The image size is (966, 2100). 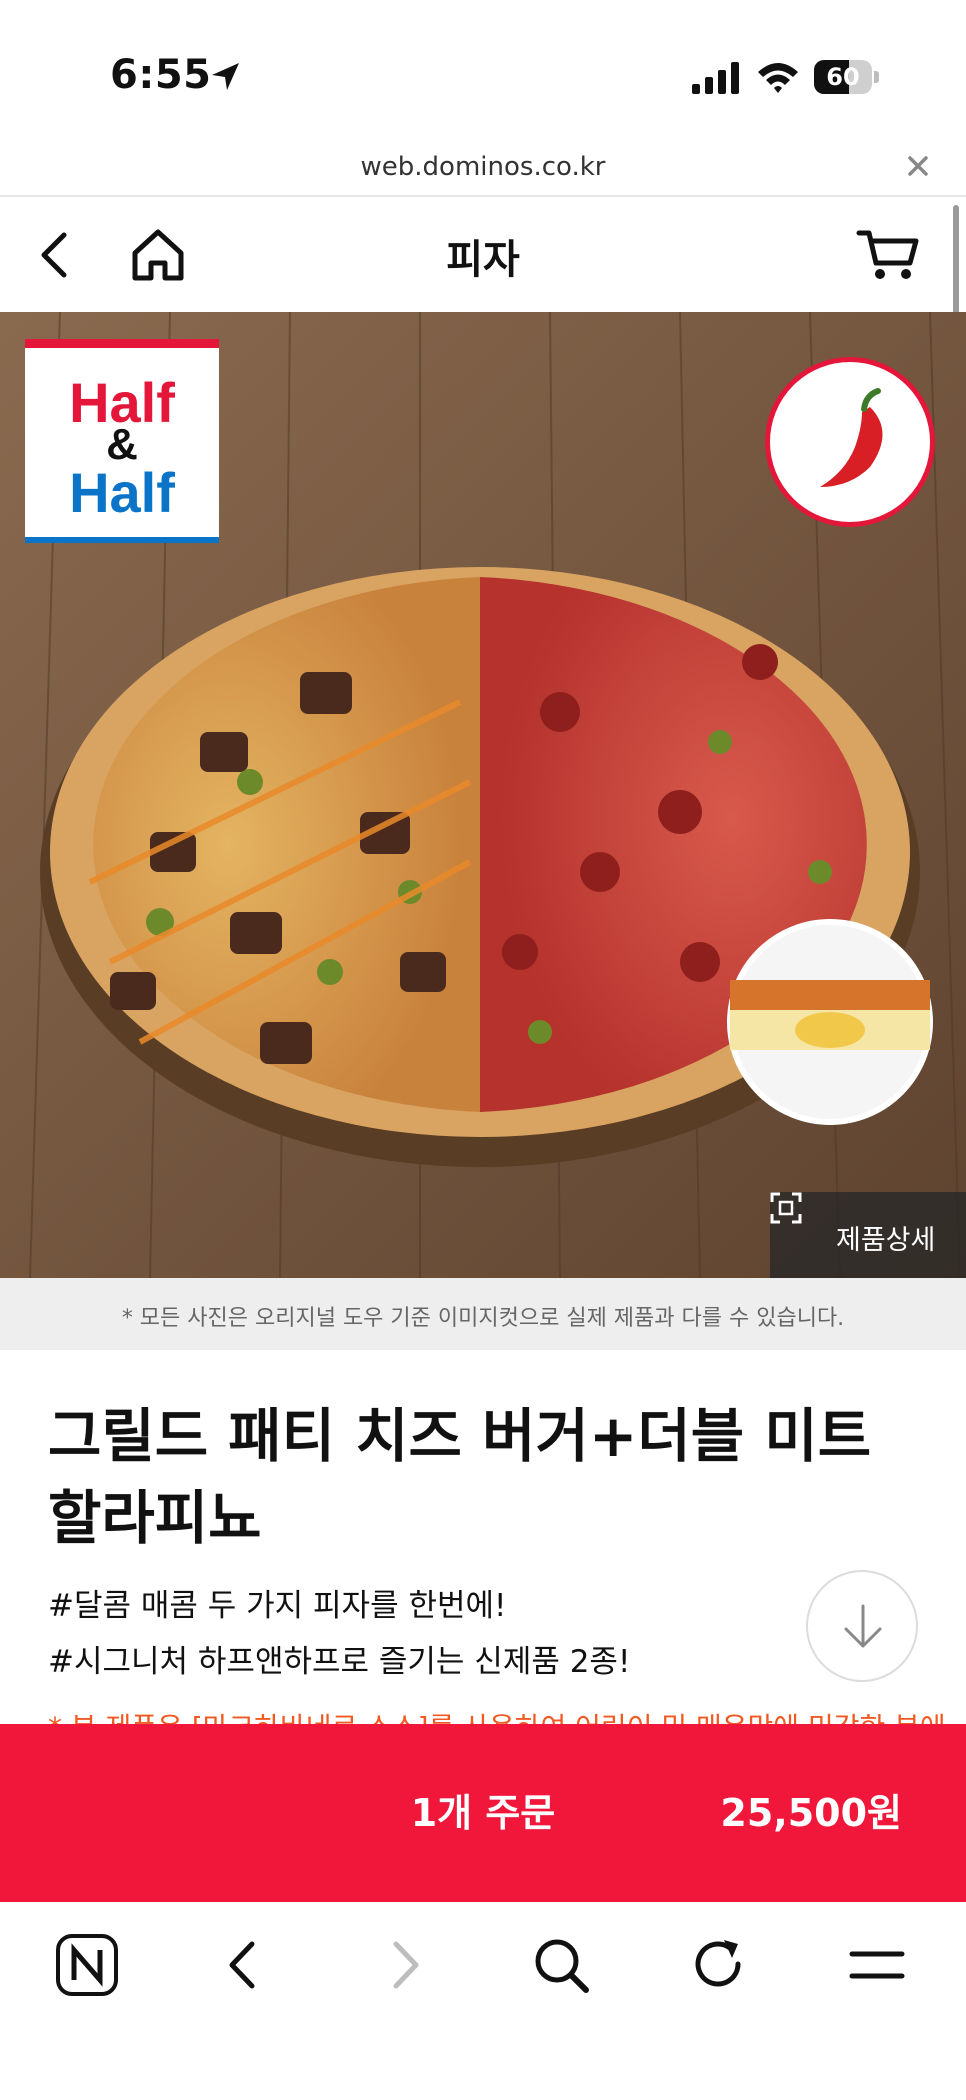 I want to click on product-tag: #달콤 매콤 두 가지 피자를 한번에!, so click(x=277, y=1606).